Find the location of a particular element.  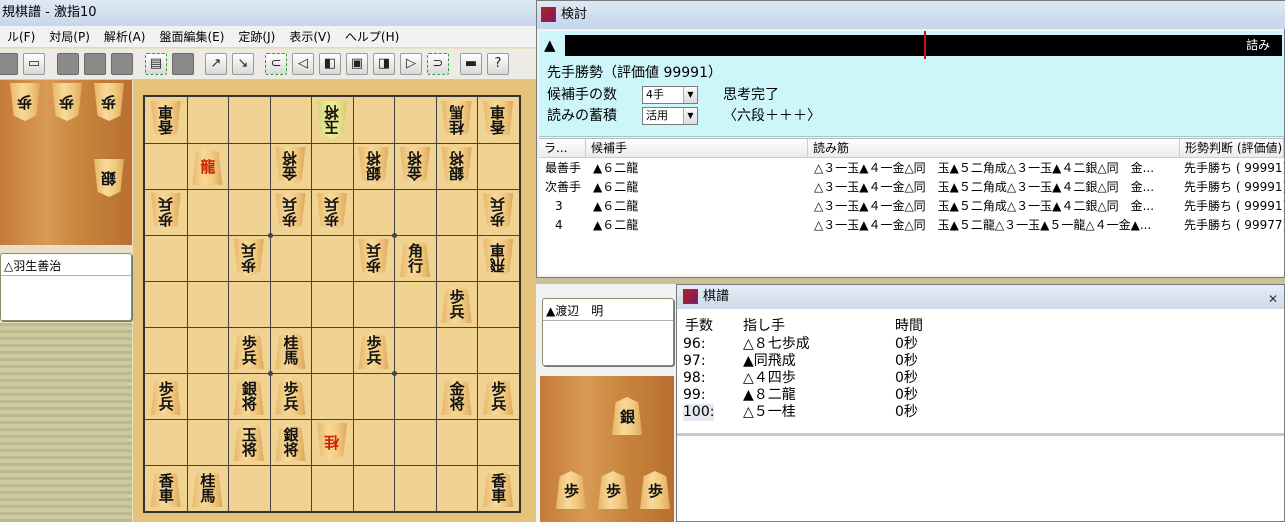

column-header-line: 読み筋 is located at coordinates (994, 148).